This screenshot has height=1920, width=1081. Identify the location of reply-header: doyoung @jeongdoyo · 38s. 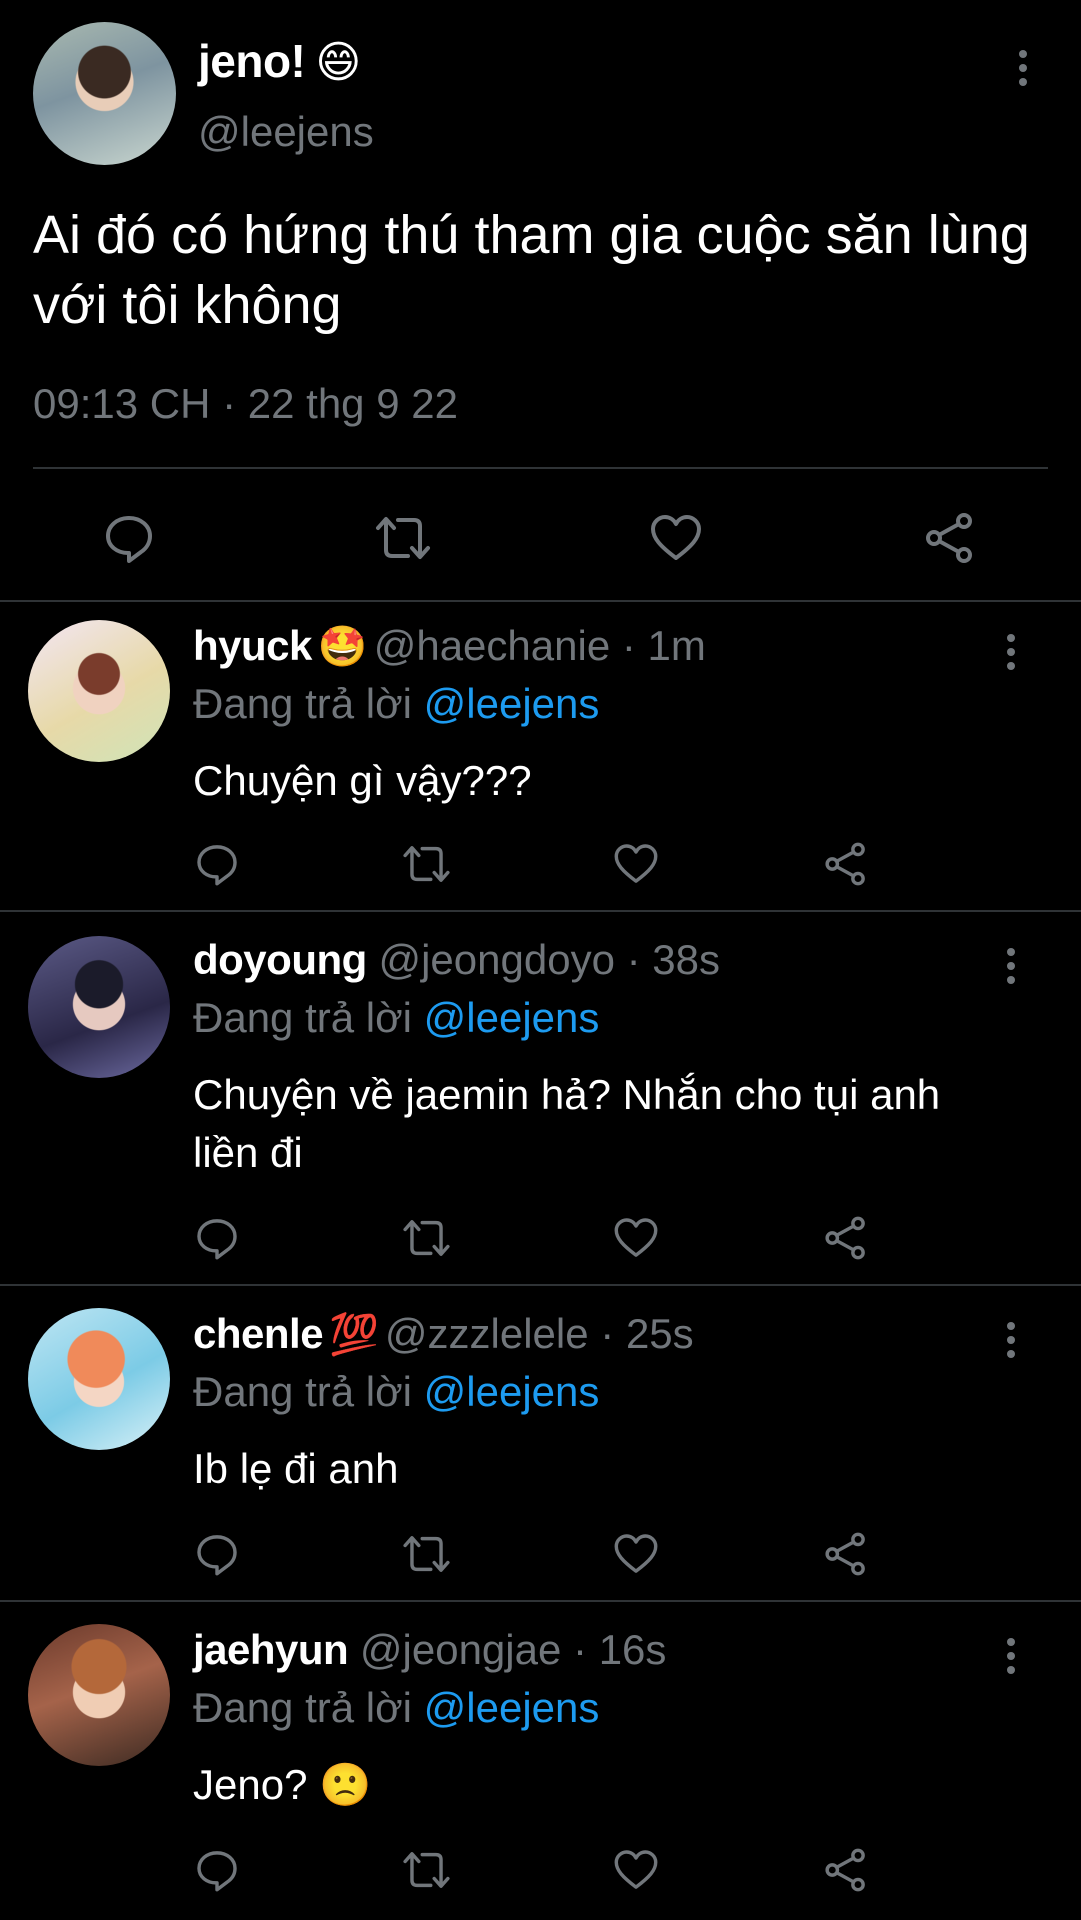
(456, 960).